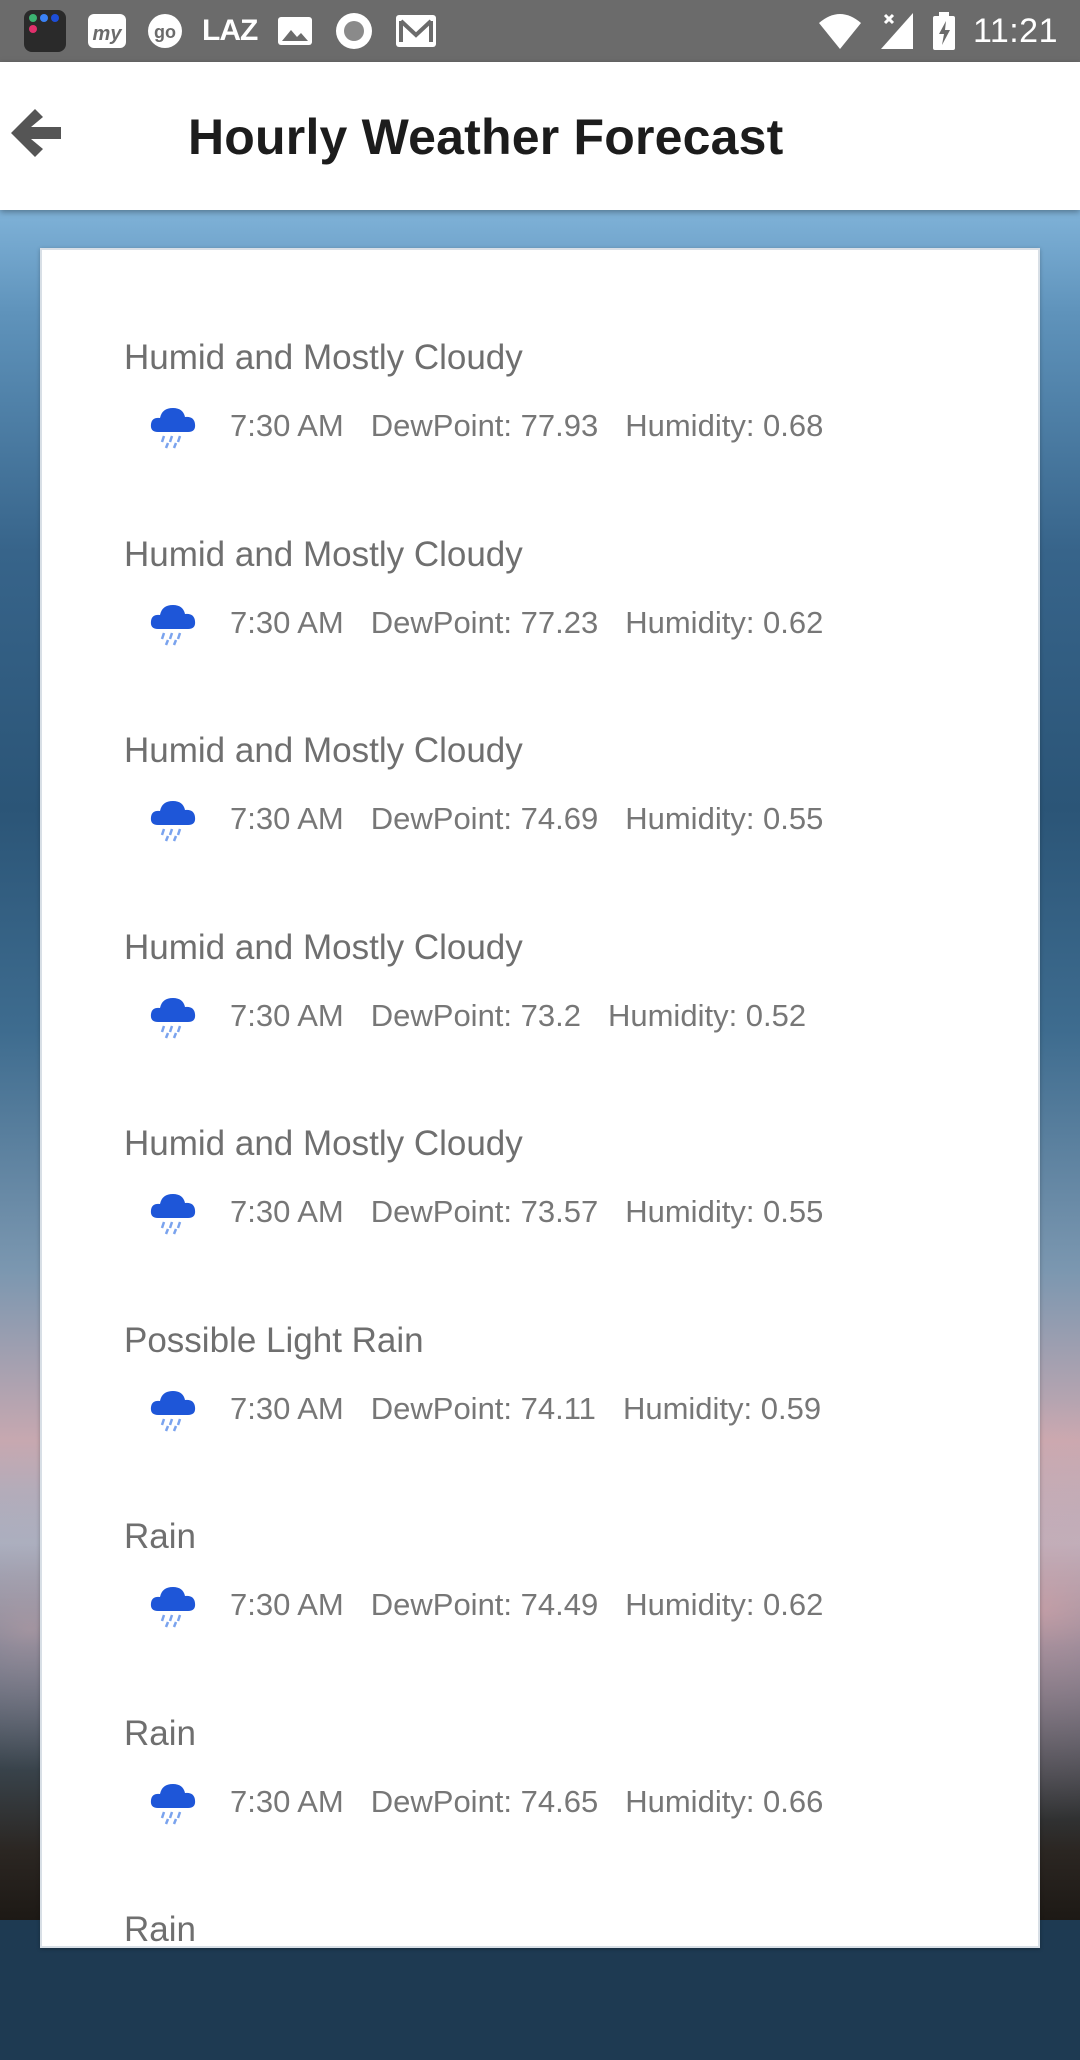 The height and width of the screenshot is (2060, 1080). I want to click on go-icon: go, so click(165, 31).